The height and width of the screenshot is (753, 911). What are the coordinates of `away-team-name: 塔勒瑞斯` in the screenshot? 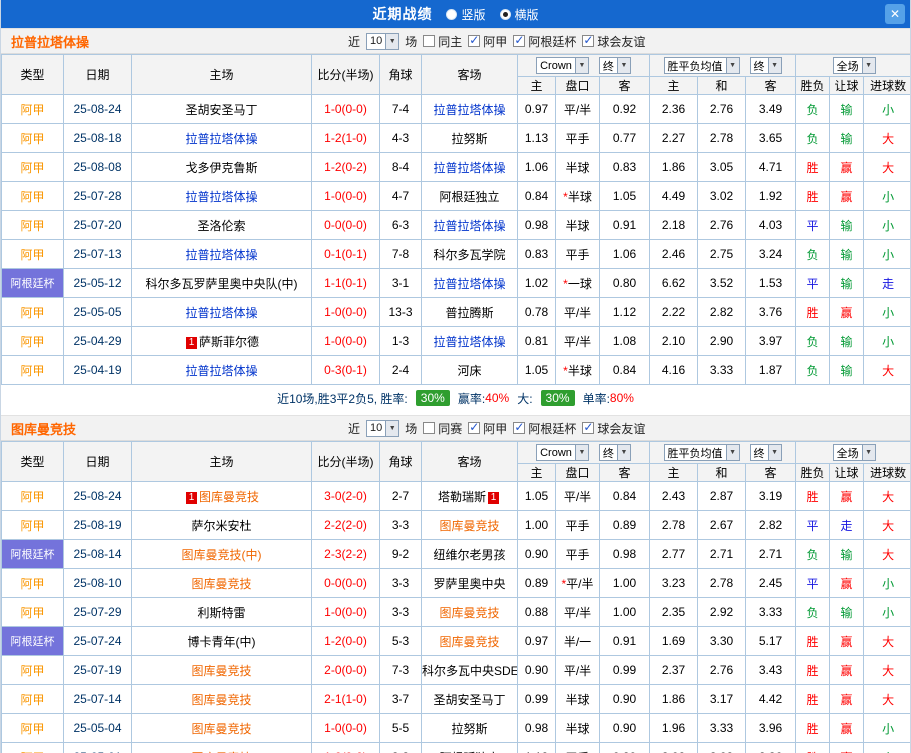 It's located at (461, 496).